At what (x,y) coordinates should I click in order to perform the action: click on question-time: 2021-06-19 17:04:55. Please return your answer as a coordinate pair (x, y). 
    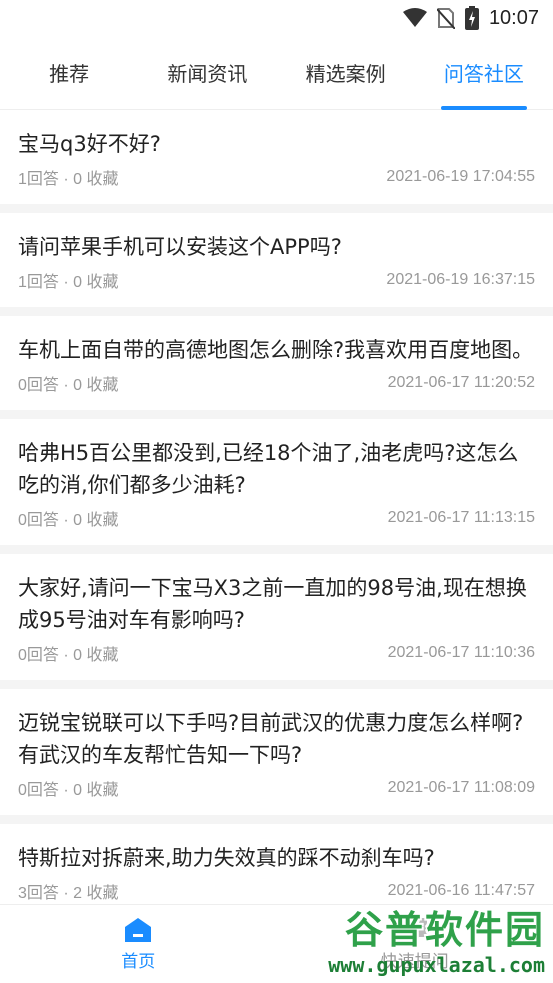
    Looking at the image, I should click on (460, 176).